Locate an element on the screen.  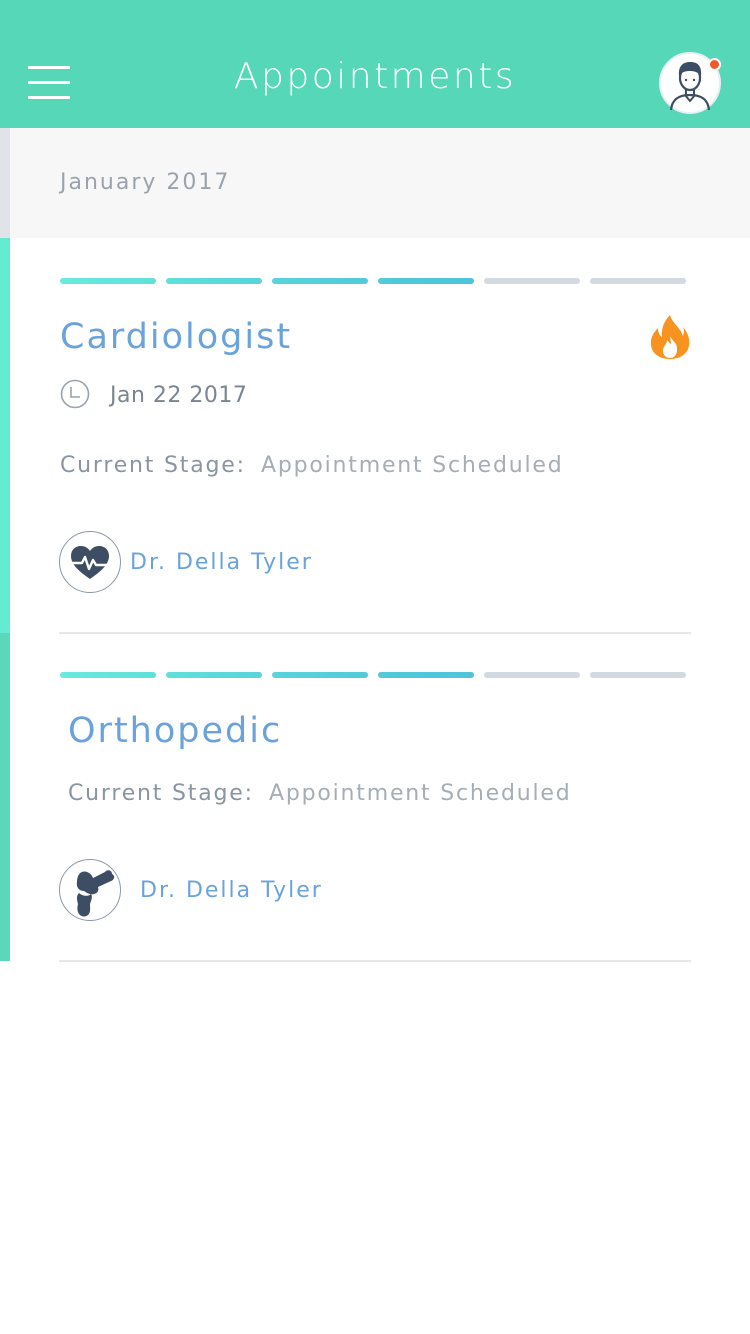
fire-icon is located at coordinates (670, 337).